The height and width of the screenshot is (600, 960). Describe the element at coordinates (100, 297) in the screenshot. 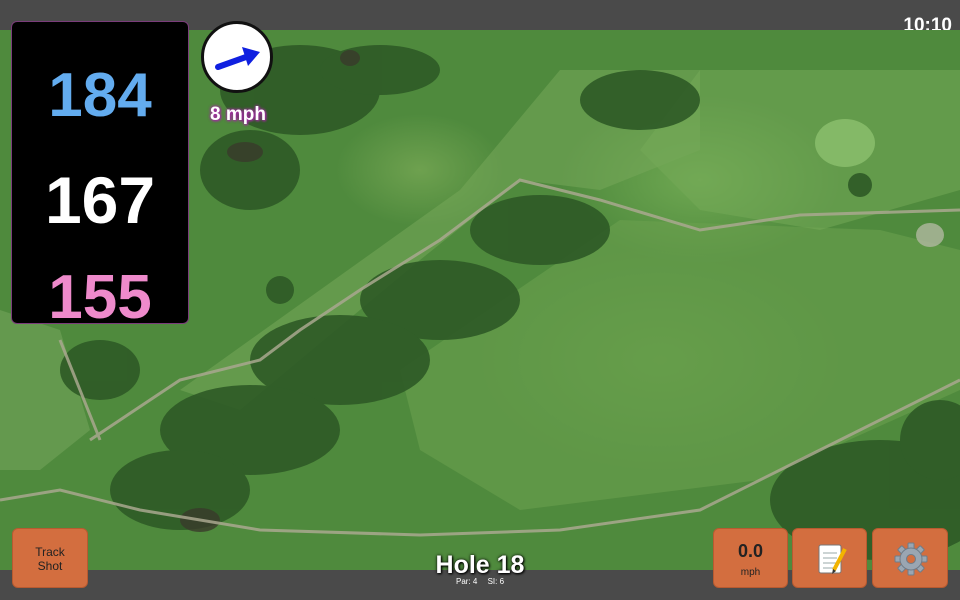

I see `front-distance: 155` at that location.